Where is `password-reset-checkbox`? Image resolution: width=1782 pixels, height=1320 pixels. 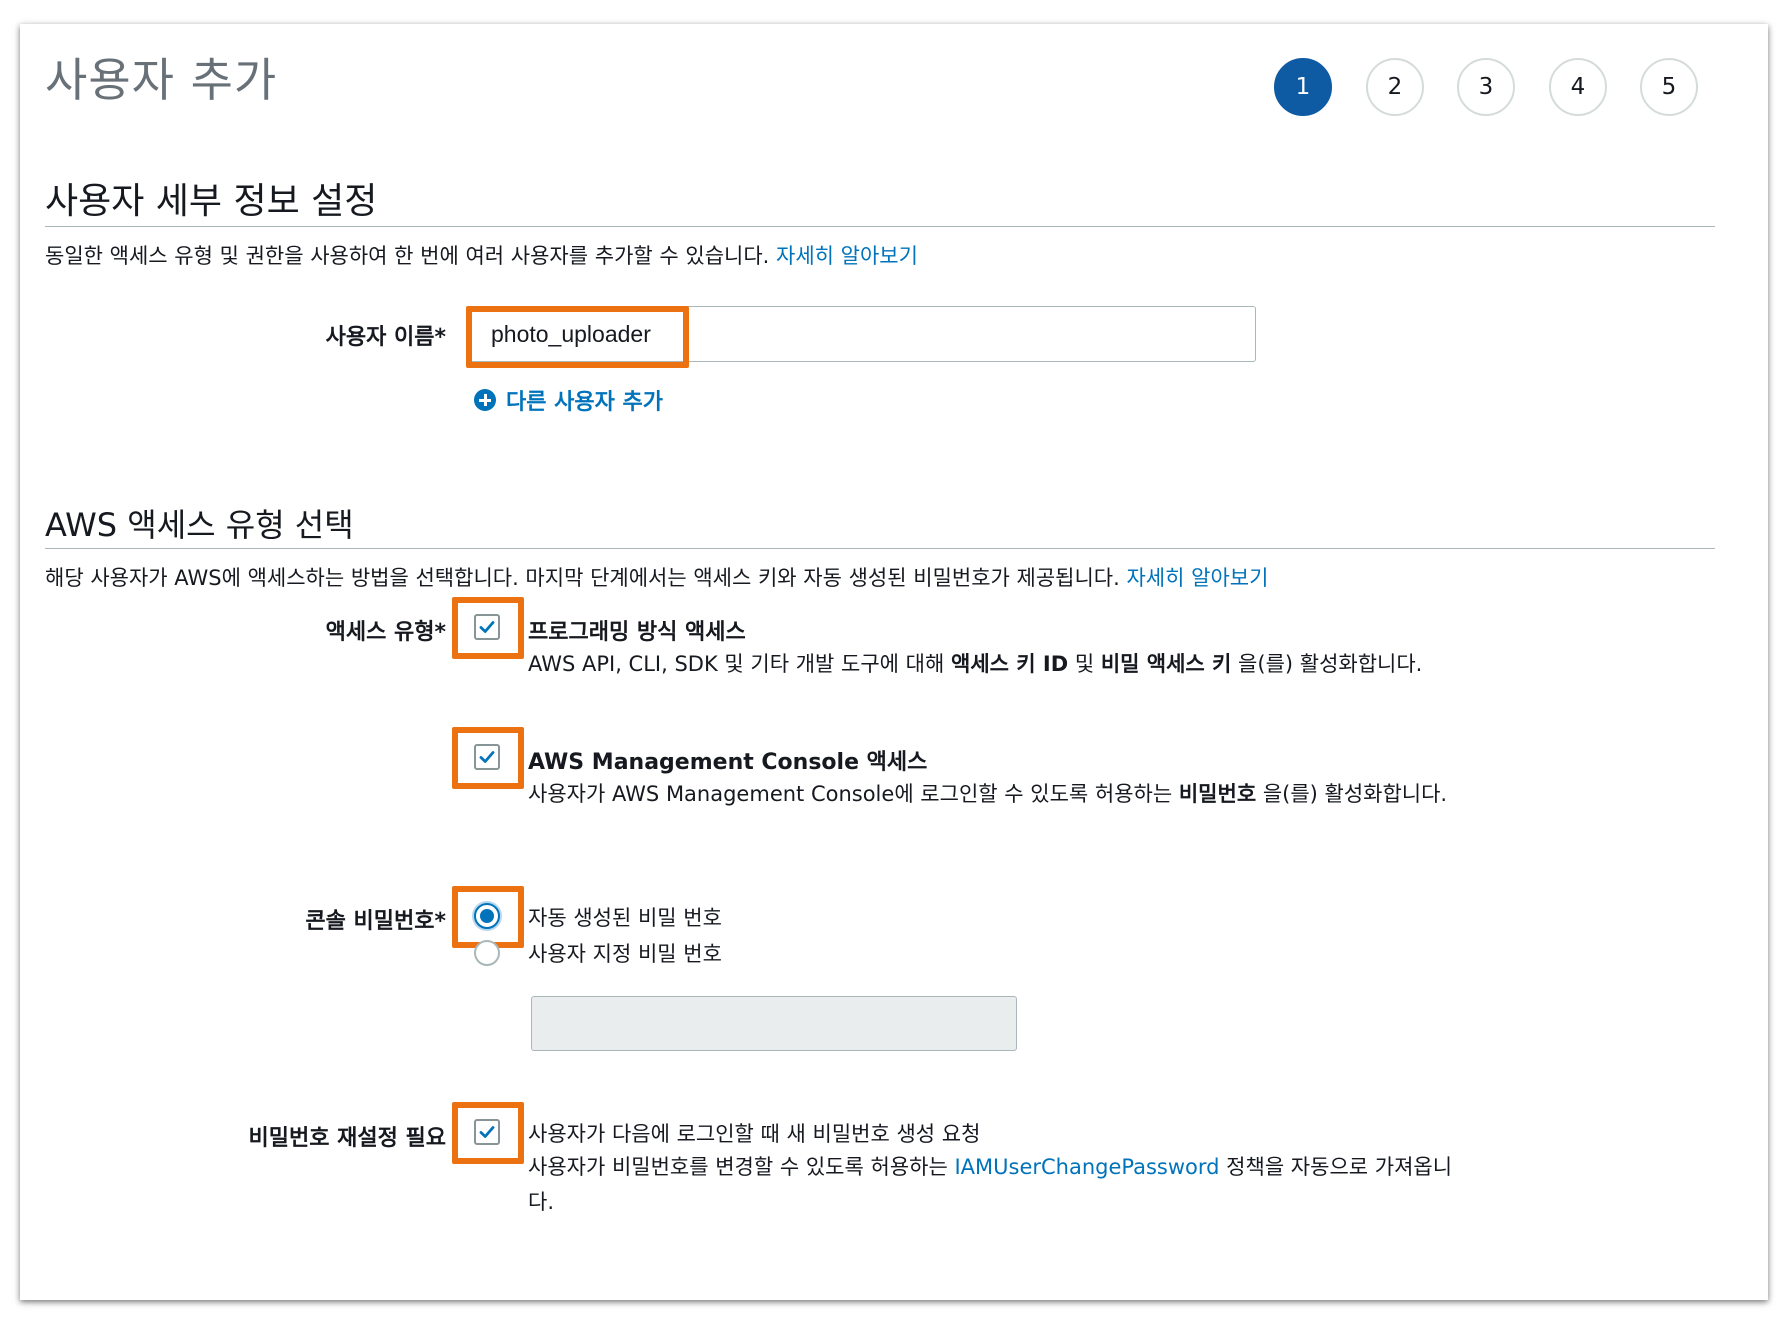
password-reset-checkbox is located at coordinates (487, 1132).